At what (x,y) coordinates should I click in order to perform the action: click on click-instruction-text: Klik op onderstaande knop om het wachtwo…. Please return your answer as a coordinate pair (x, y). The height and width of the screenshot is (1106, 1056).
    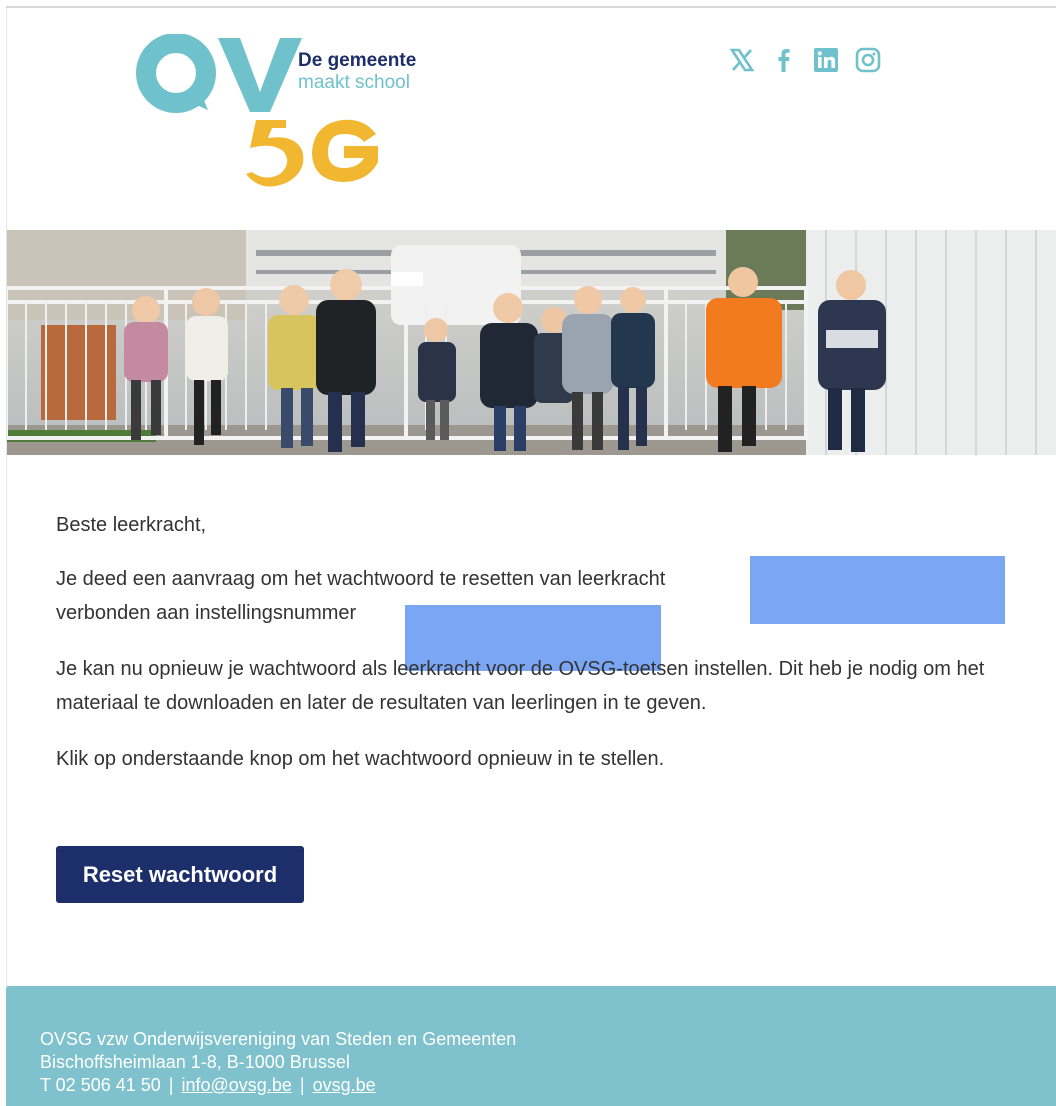
    Looking at the image, I should click on (360, 759).